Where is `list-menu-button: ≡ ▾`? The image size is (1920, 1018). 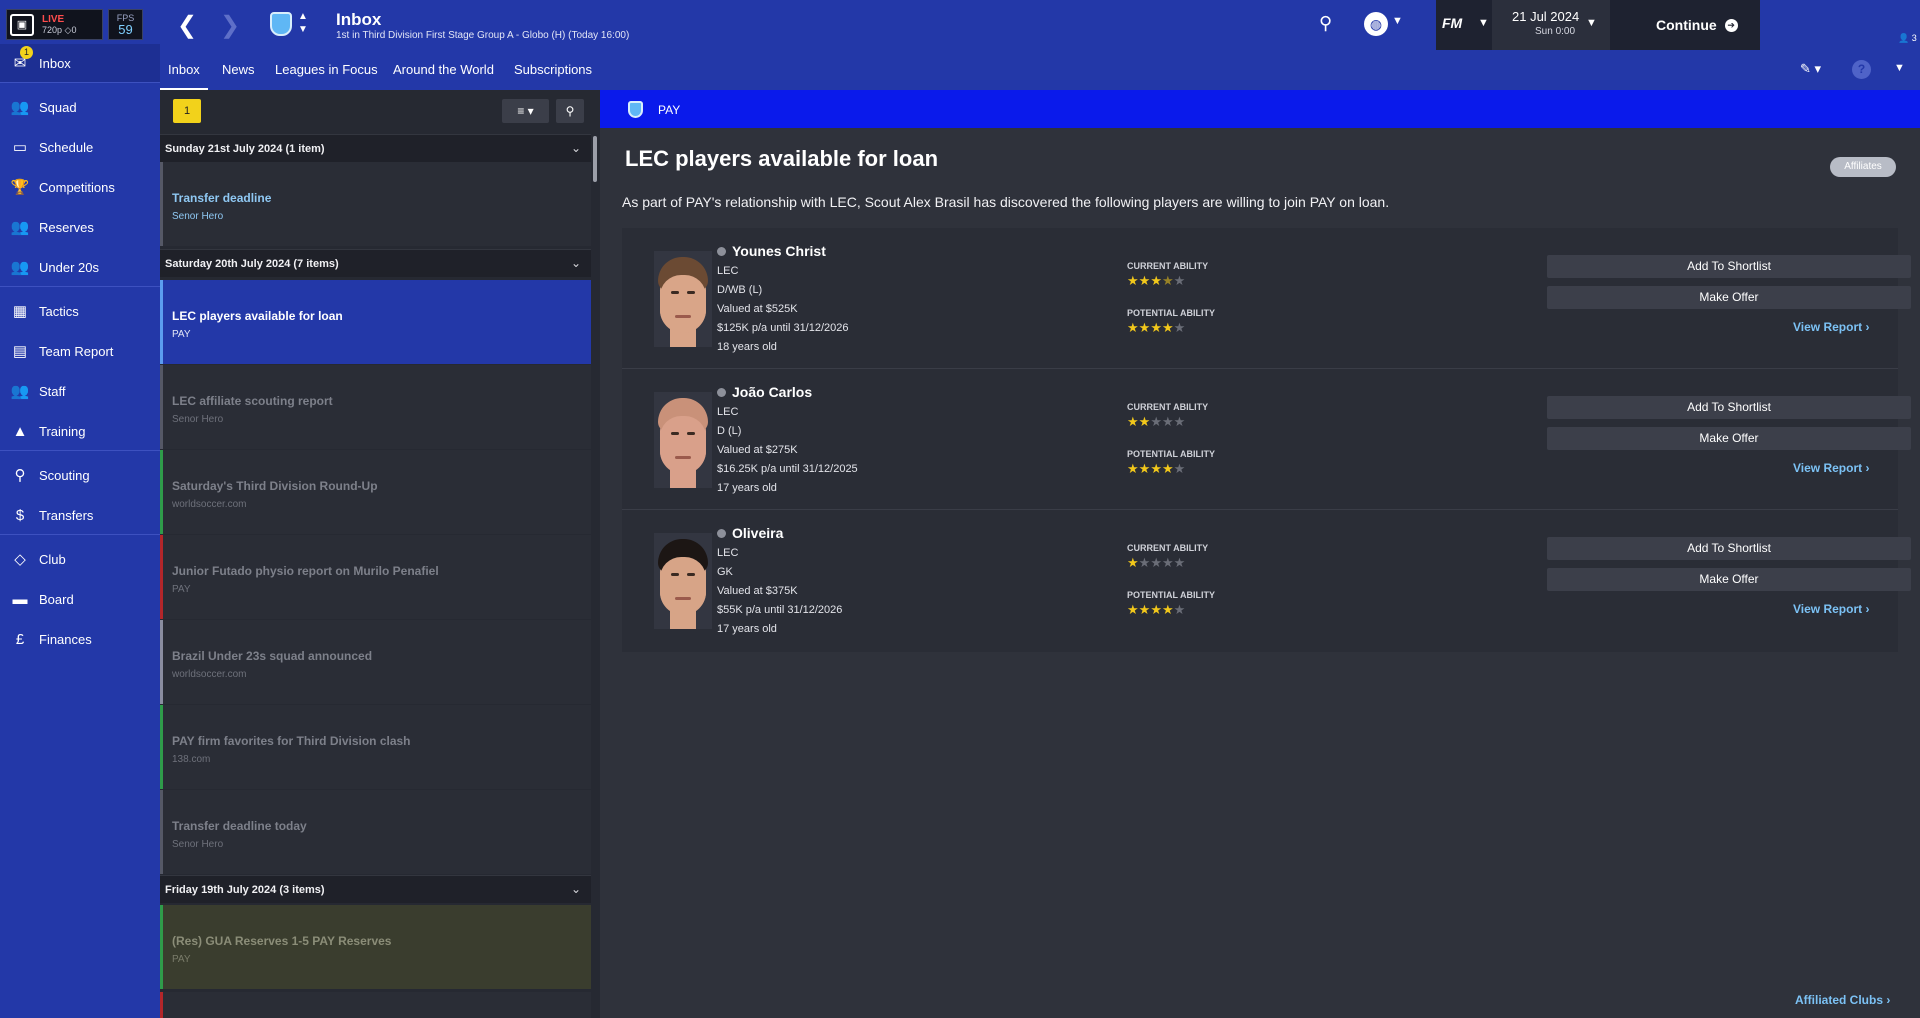 list-menu-button: ≡ ▾ is located at coordinates (525, 111).